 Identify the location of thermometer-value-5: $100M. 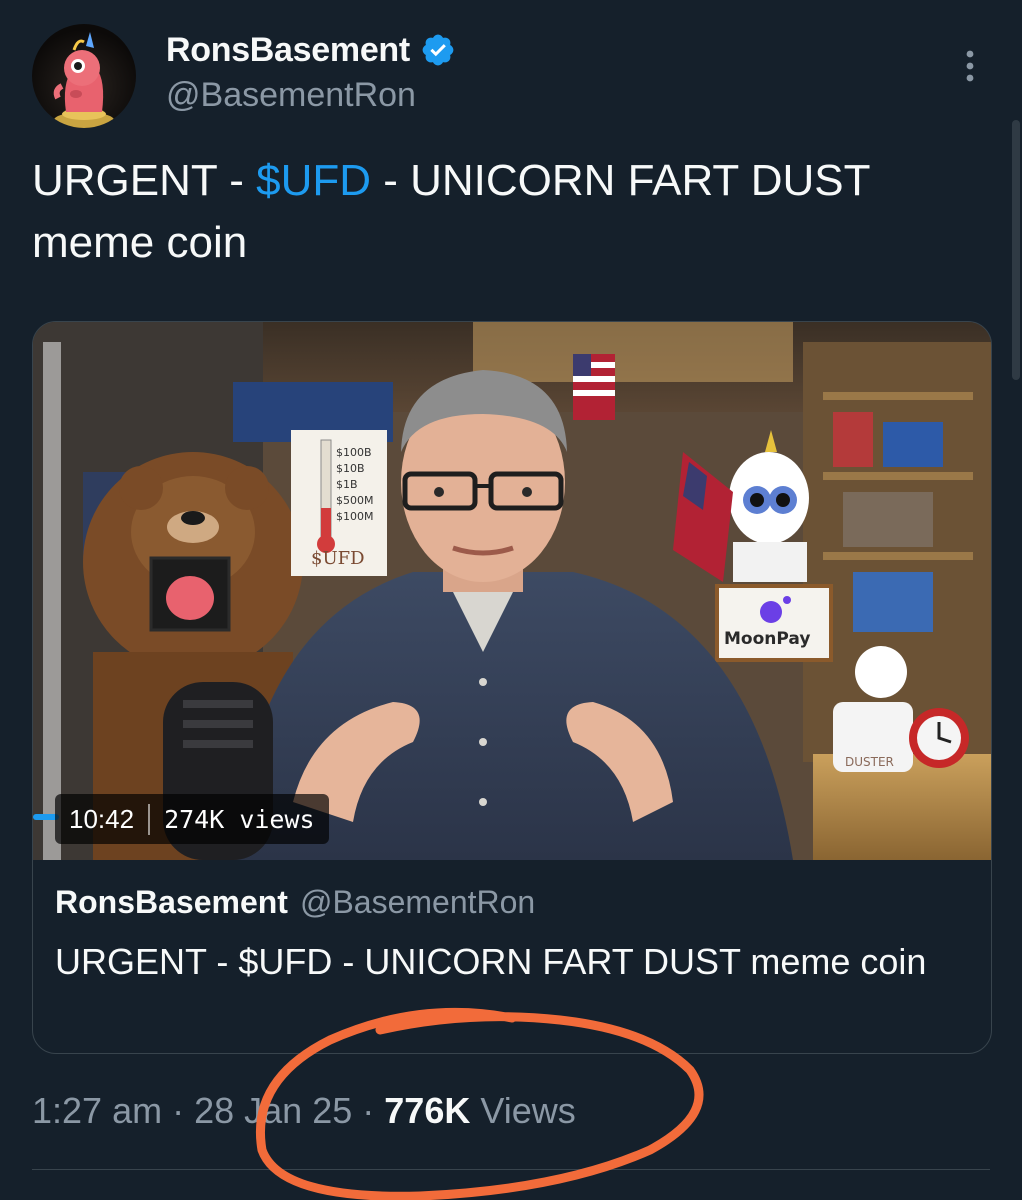
(355, 516).